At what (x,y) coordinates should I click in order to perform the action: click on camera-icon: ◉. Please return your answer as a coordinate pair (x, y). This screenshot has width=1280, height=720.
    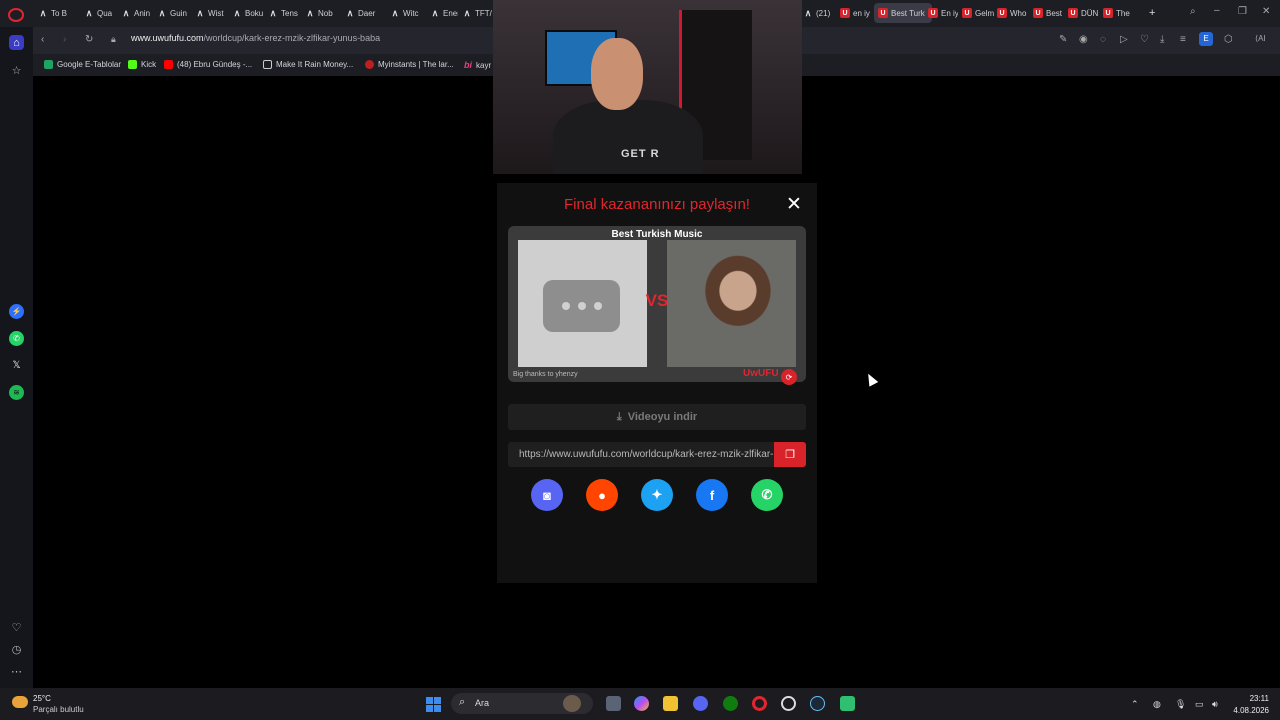
    Looking at the image, I should click on (1083, 39).